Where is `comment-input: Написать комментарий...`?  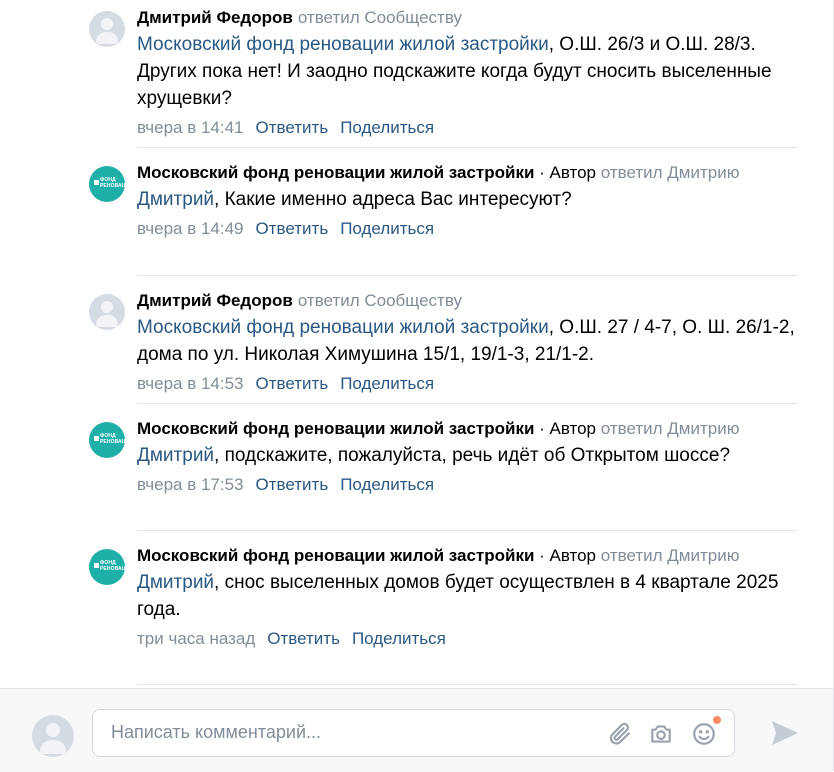 comment-input: Написать комментарий... is located at coordinates (413, 733).